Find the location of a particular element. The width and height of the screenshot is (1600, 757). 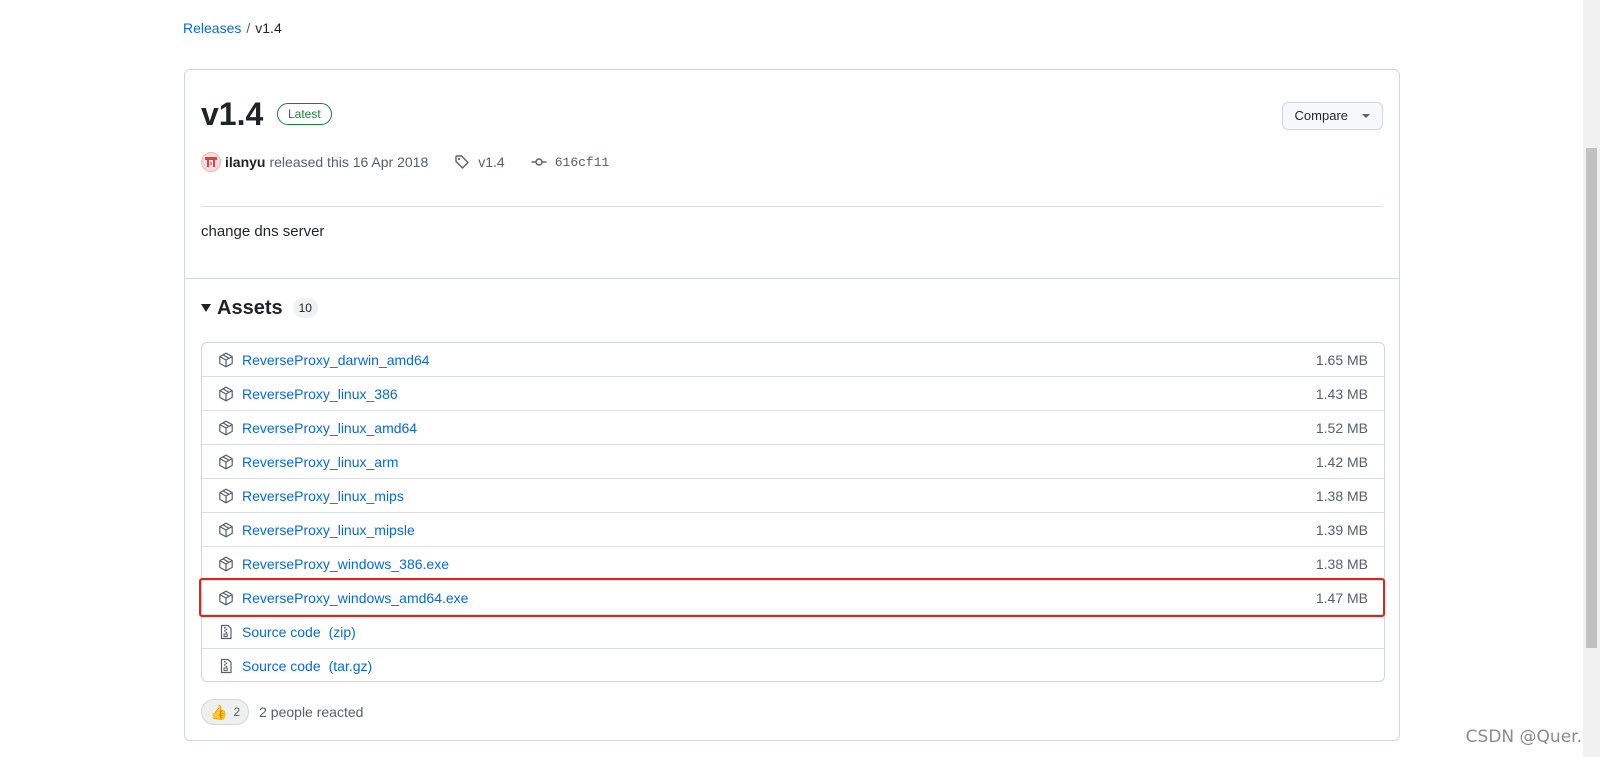

thumbs-up-reaction-button: 👍 2 is located at coordinates (225, 712).